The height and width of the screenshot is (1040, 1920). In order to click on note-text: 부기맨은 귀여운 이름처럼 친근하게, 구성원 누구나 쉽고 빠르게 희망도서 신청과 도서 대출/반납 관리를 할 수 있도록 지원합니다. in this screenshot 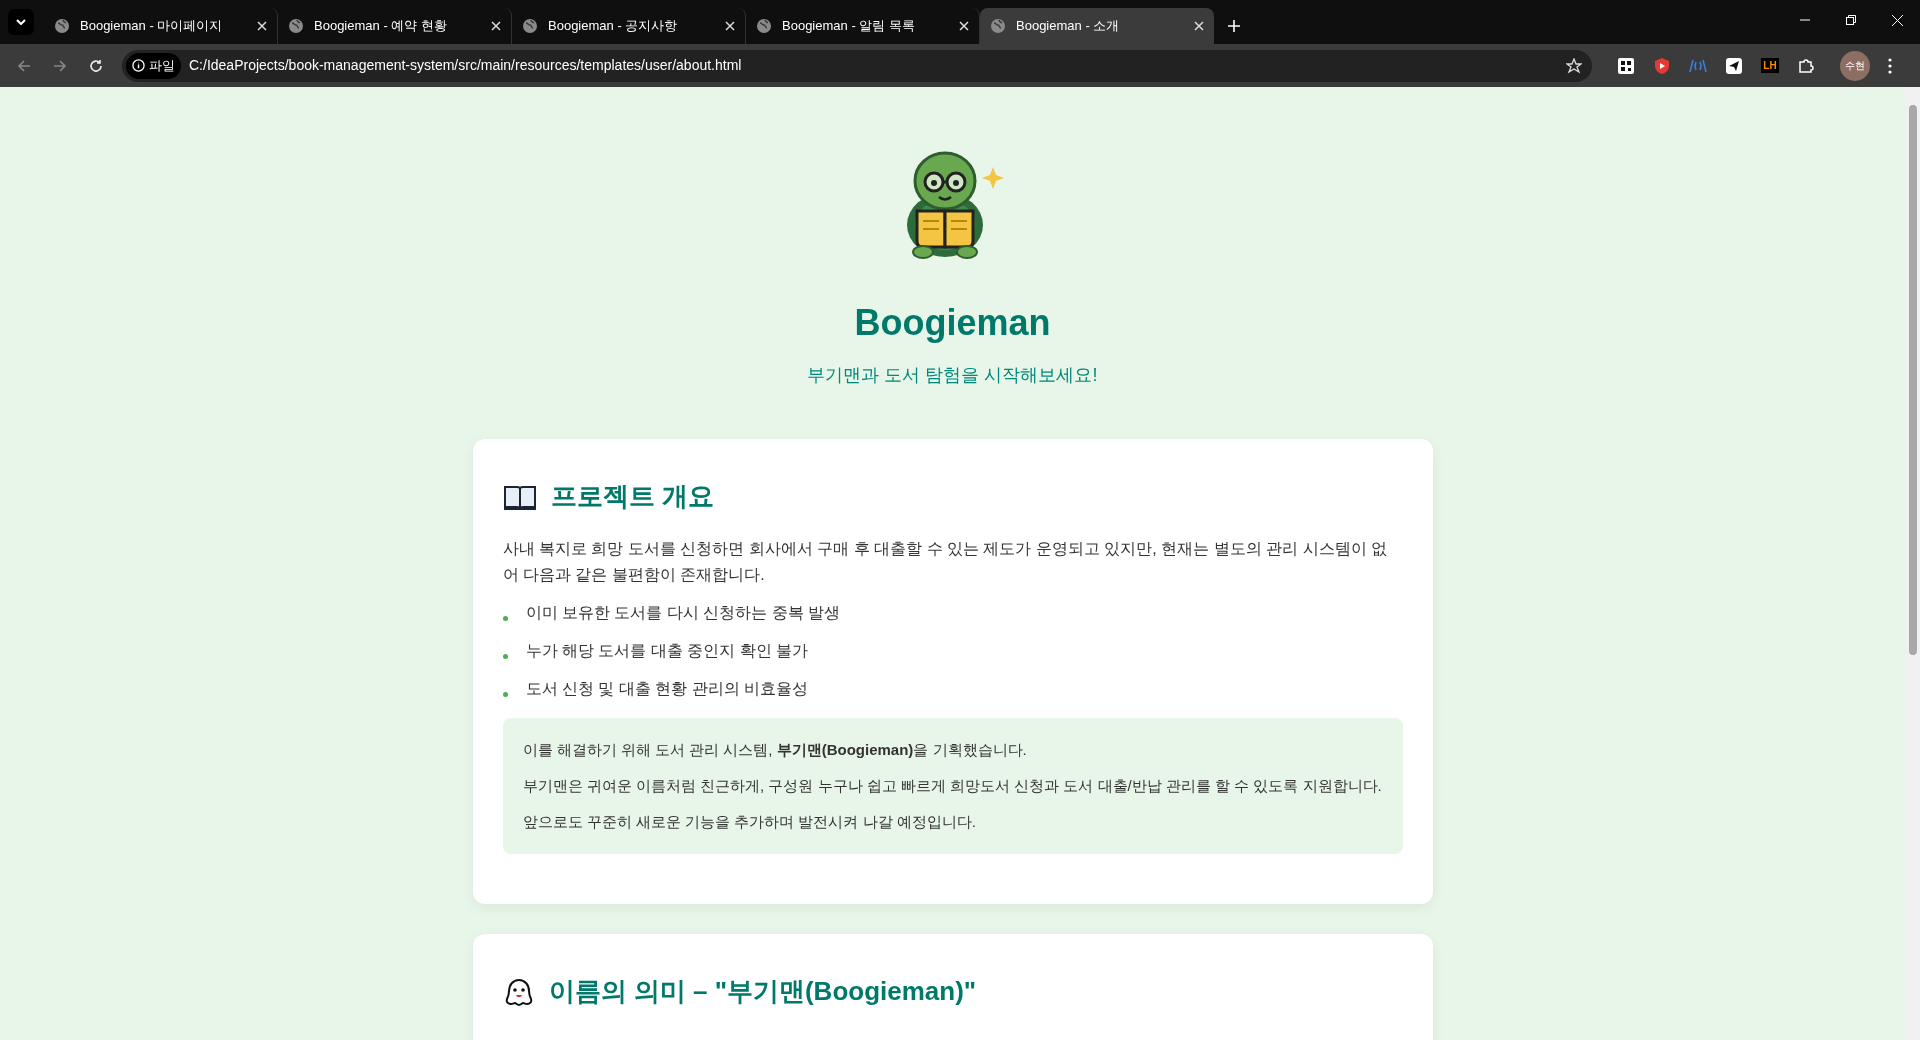, I will do `click(952, 786)`.